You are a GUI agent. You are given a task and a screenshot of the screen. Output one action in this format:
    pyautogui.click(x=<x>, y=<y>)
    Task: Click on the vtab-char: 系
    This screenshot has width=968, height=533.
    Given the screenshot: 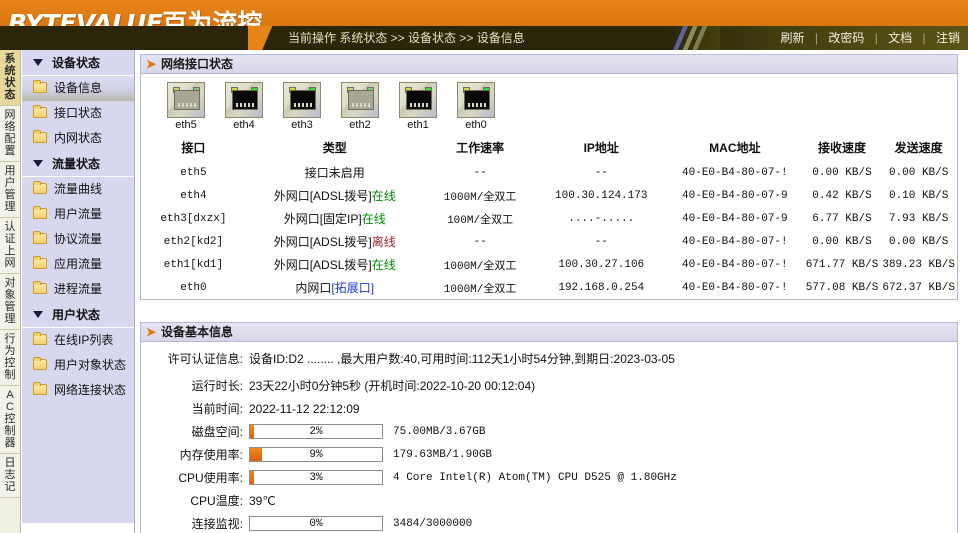 What is the action you would take?
    pyautogui.click(x=10, y=59)
    